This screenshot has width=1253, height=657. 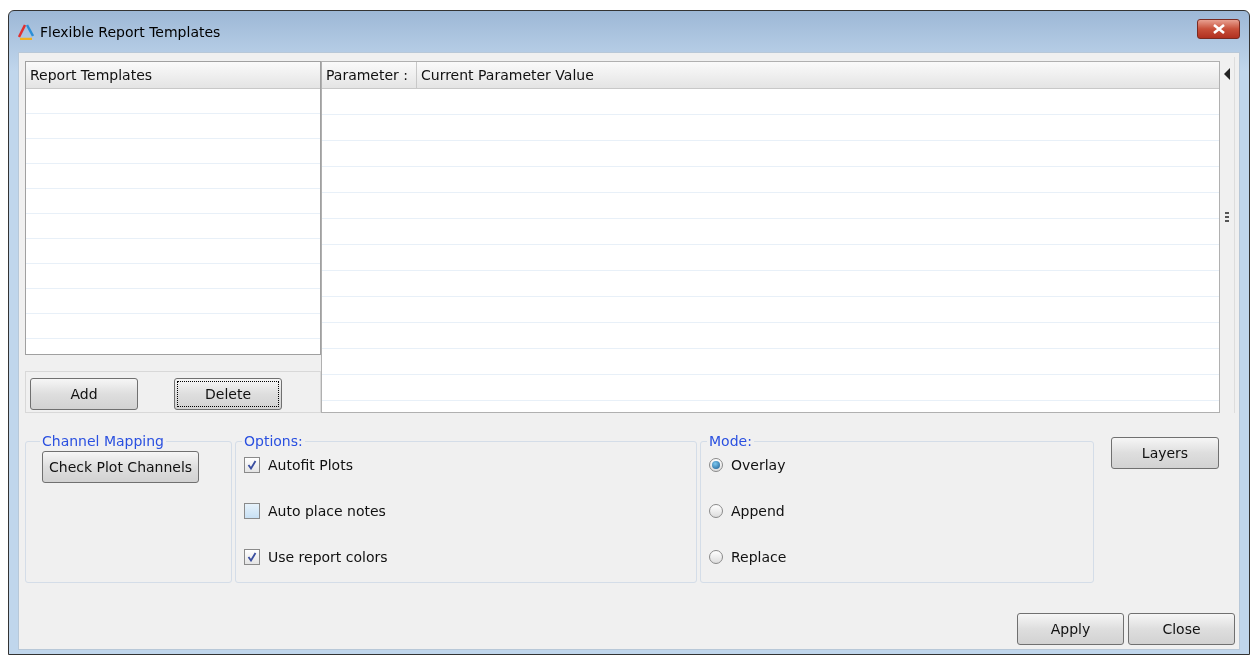 I want to click on radio-label: Overlay, so click(x=758, y=465).